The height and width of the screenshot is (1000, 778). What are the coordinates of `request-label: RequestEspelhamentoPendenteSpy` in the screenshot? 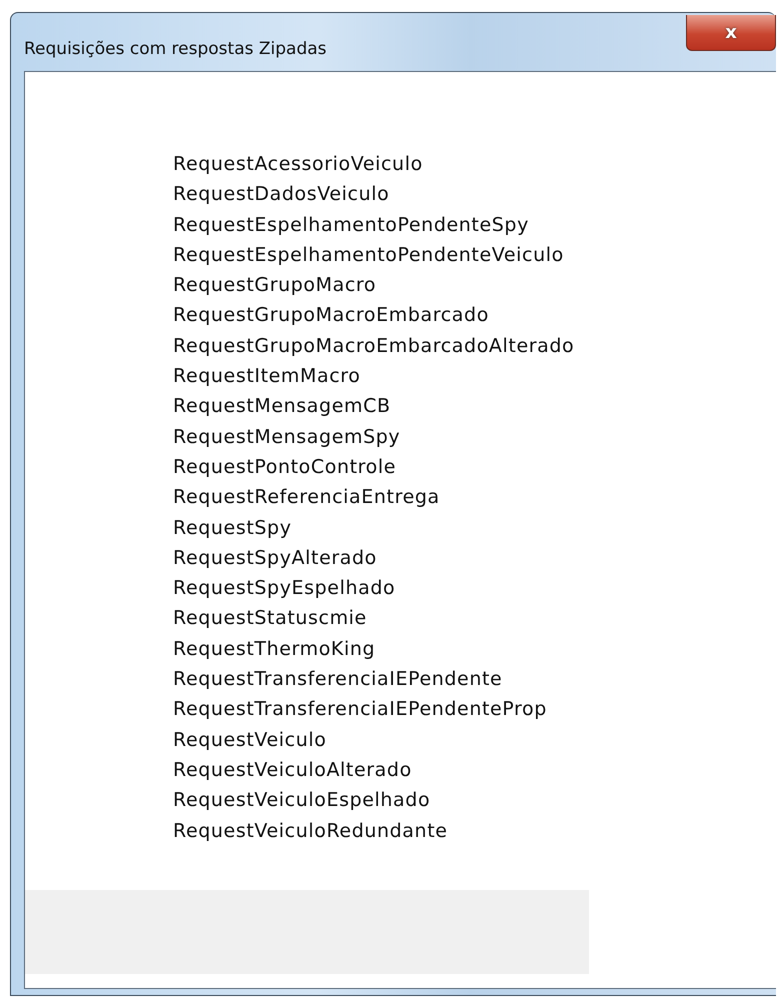 It's located at (351, 225).